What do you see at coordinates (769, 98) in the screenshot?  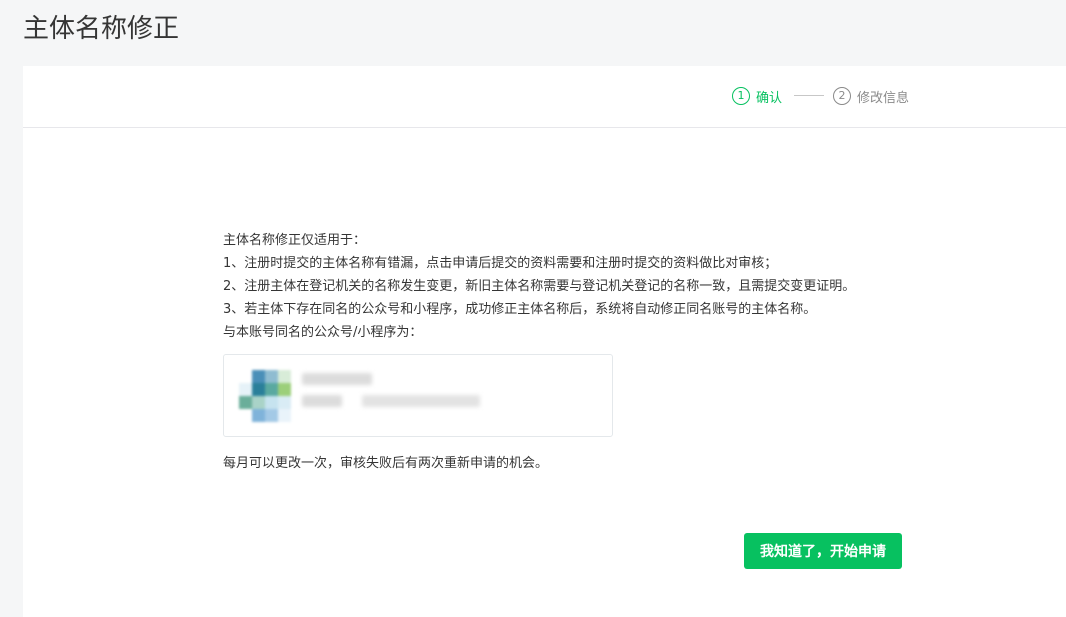 I see `step-label: 确认` at bounding box center [769, 98].